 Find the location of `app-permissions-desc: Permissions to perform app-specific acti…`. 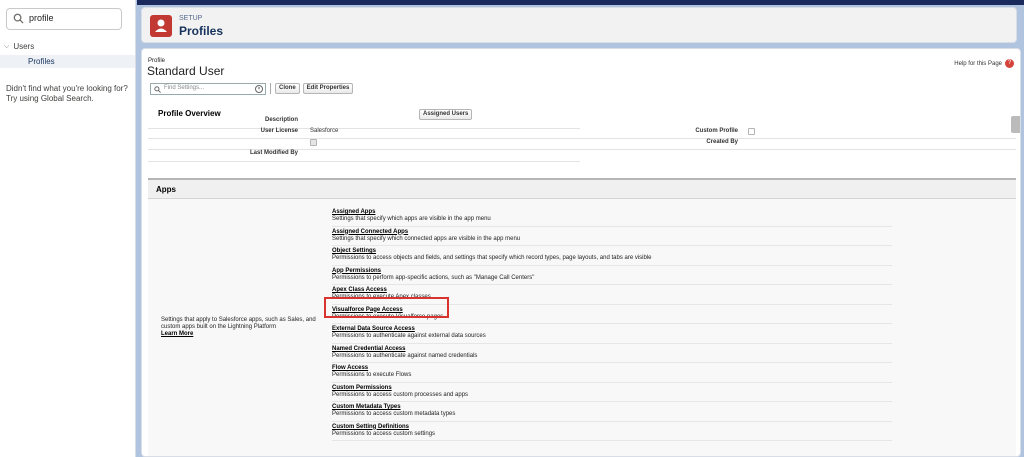

app-permissions-desc: Permissions to perform app-specific acti… is located at coordinates (433, 277).